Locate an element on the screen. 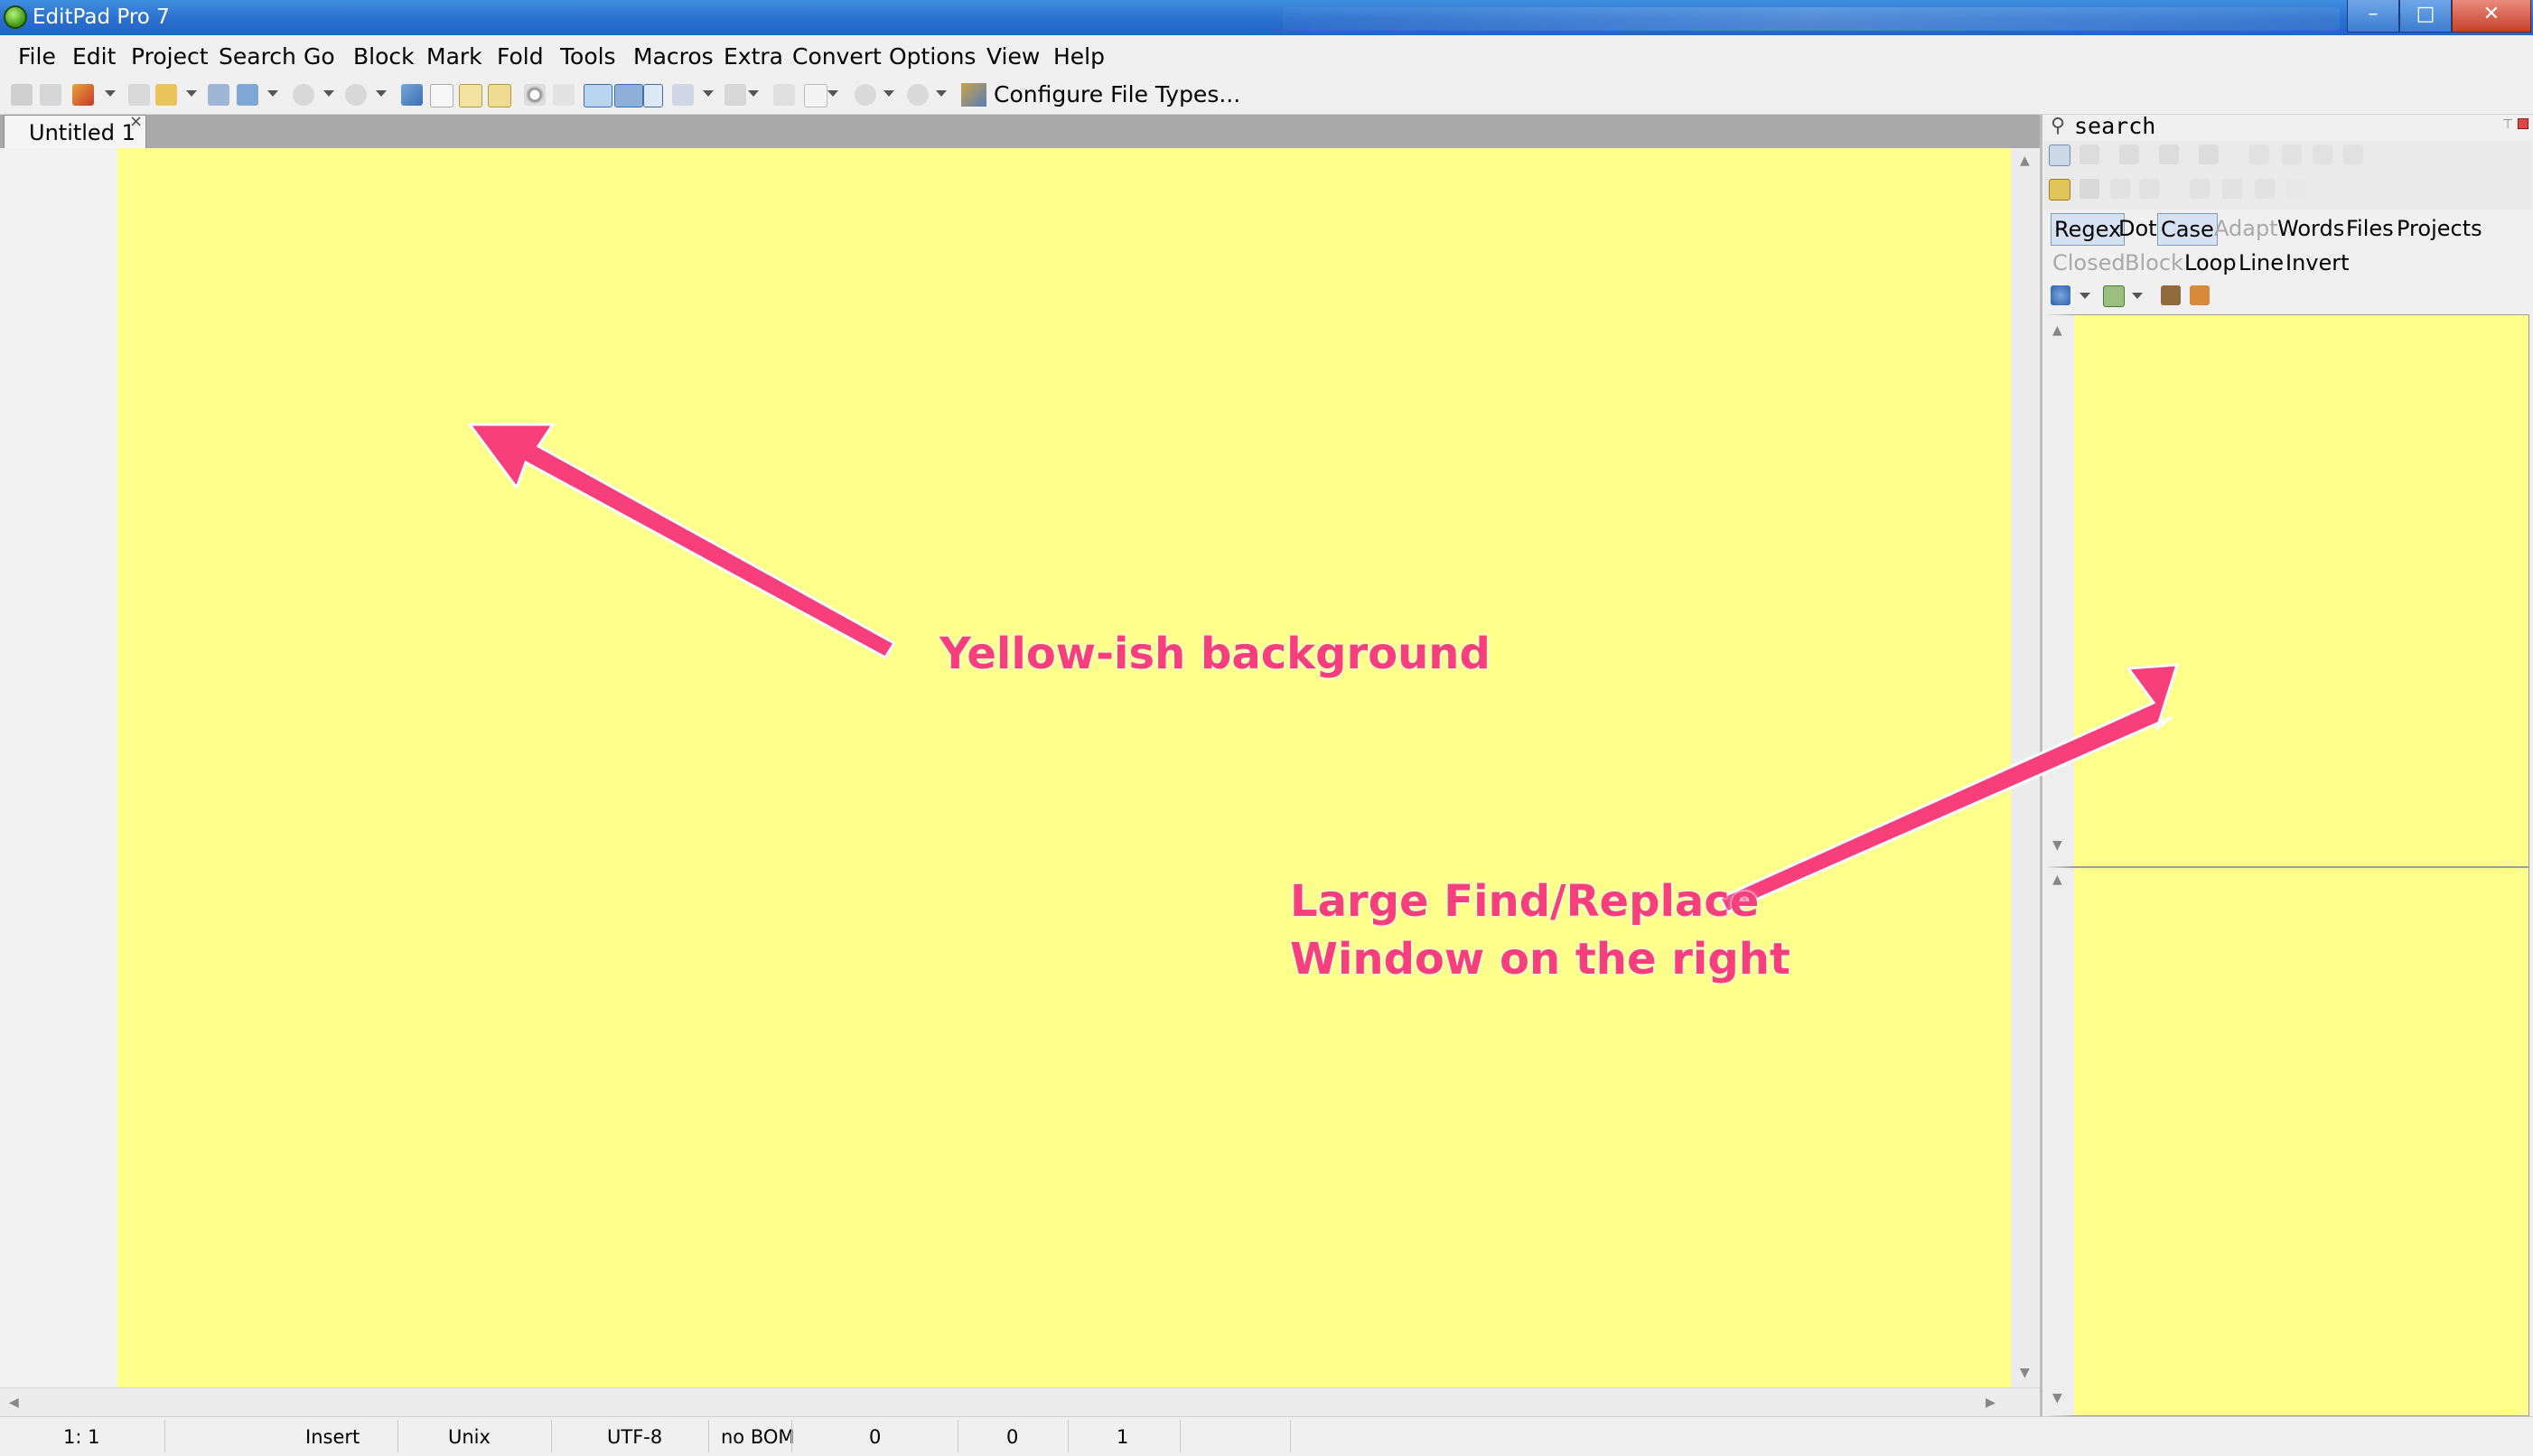 The image size is (2533, 1456). annotation-panel-note-line-1: Large Find/Replace is located at coordinates (1525, 901).